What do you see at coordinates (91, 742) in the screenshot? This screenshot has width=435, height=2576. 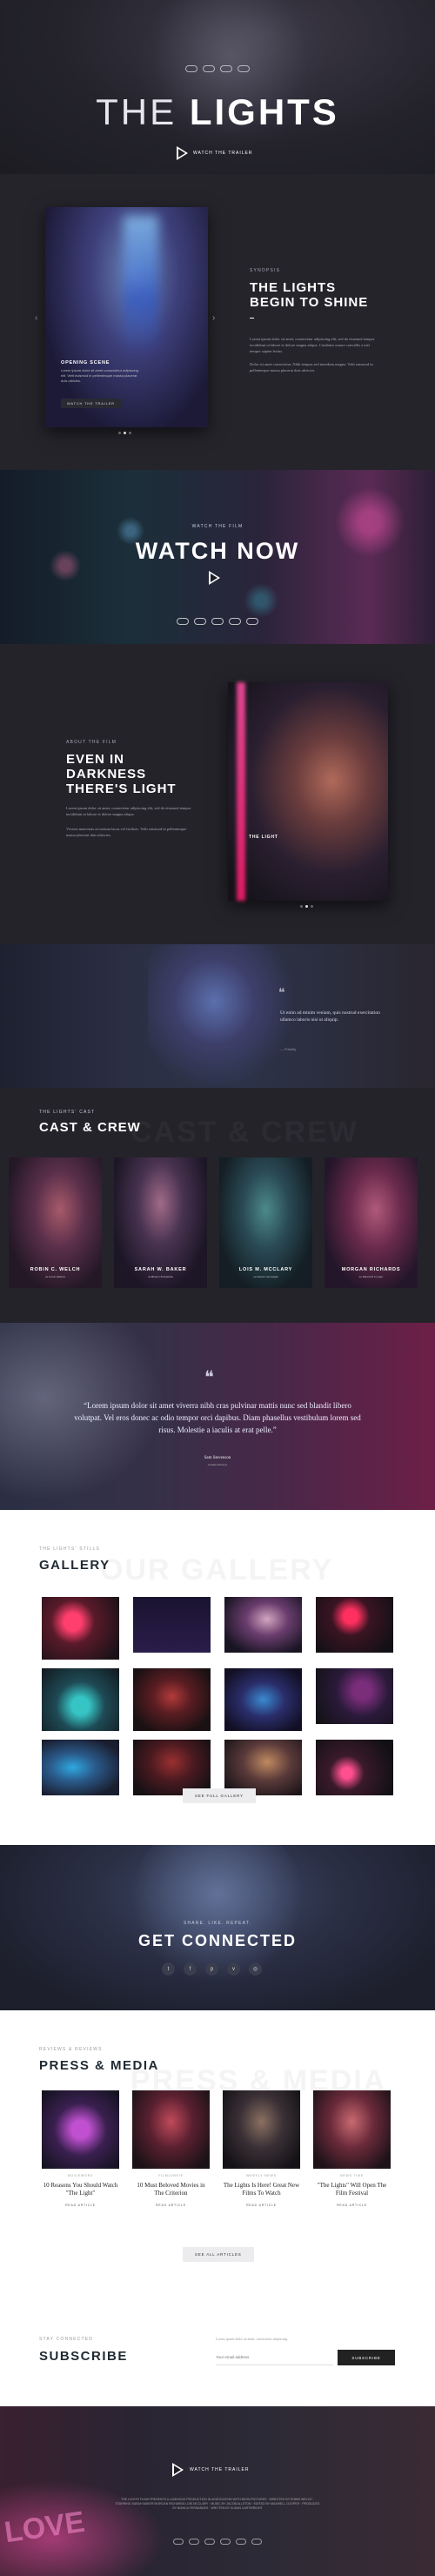 I see `about-eyebrow: ABOUT THE FILM` at bounding box center [91, 742].